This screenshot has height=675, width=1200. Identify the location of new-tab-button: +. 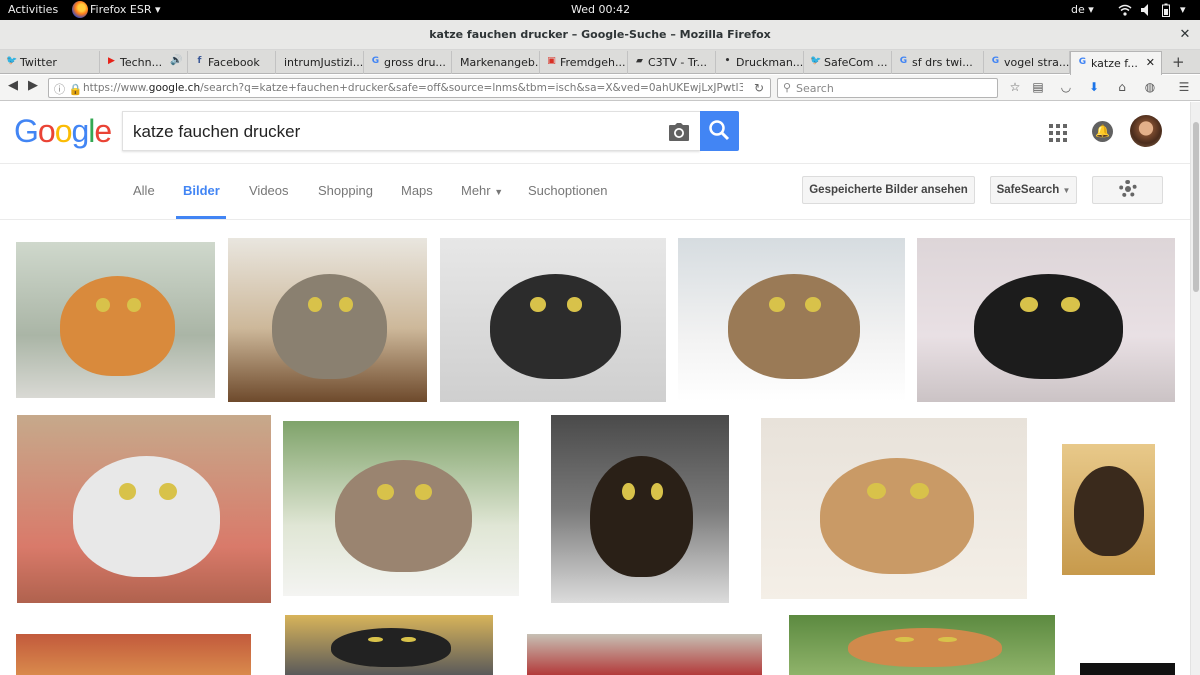
(1178, 62).